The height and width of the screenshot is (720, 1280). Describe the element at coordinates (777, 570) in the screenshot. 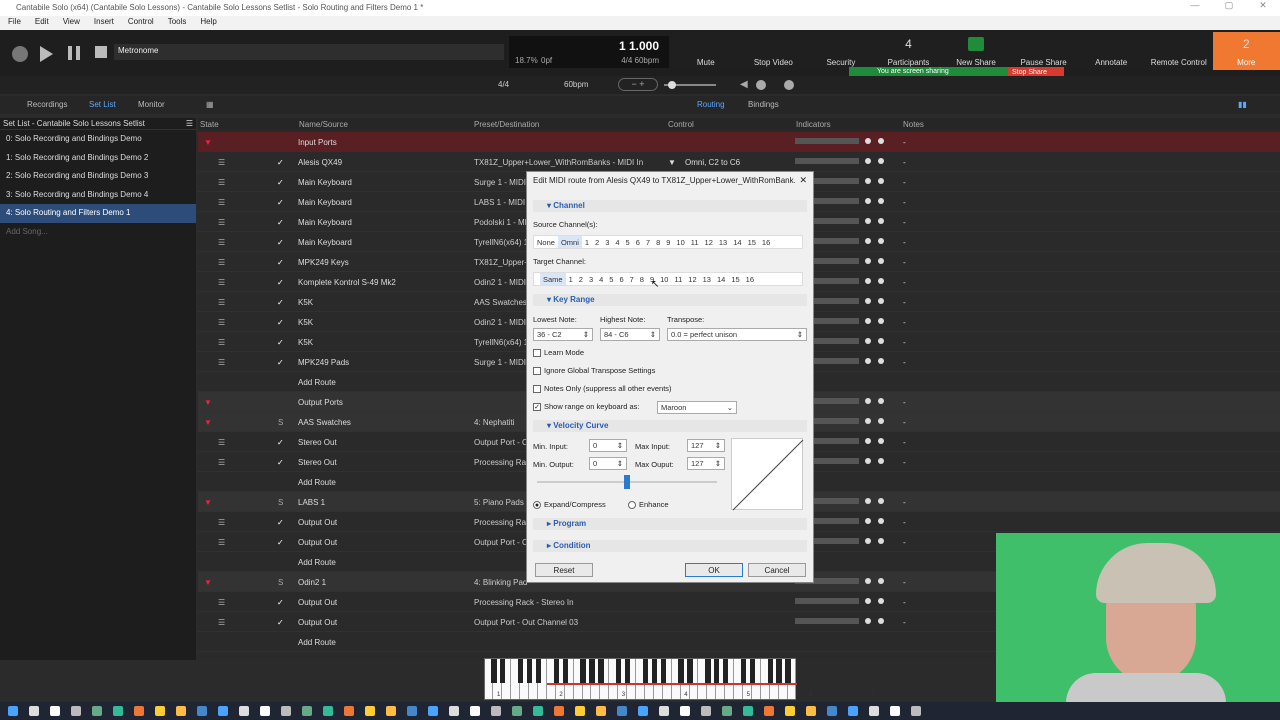

I see `cancel-button: Cancel` at that location.